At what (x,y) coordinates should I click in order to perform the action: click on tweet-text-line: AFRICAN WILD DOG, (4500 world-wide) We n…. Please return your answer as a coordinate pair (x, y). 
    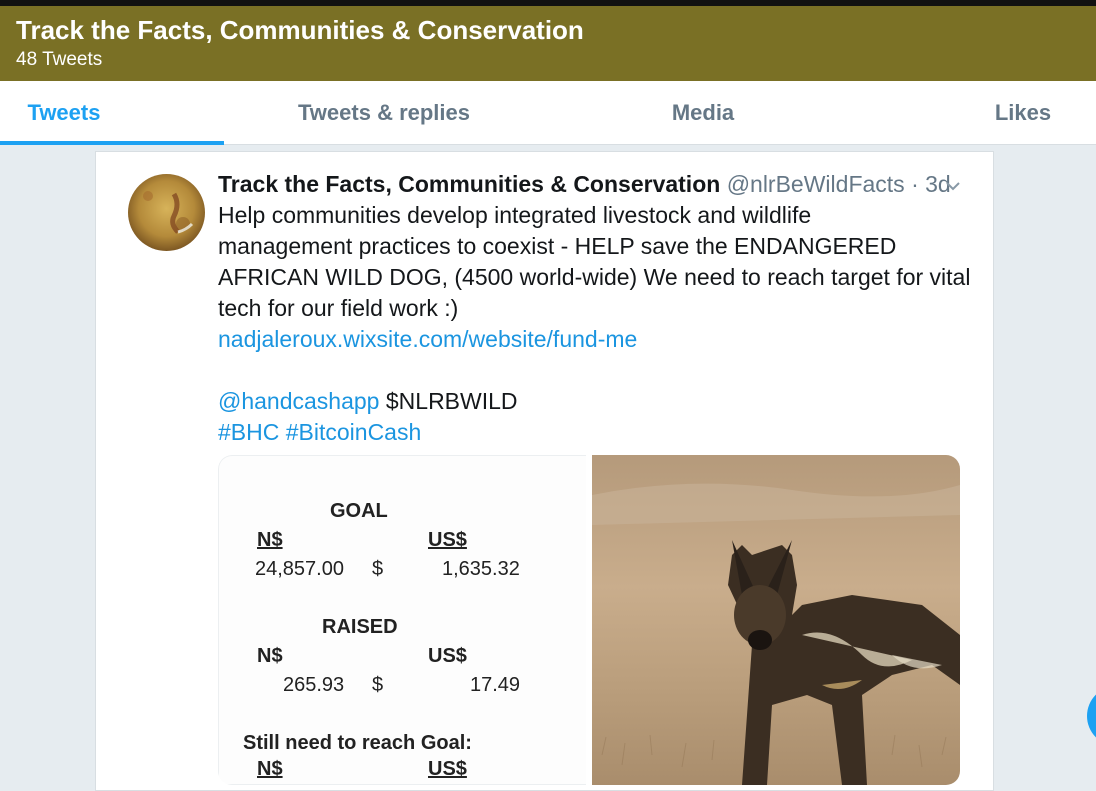
    Looking at the image, I should click on (594, 277).